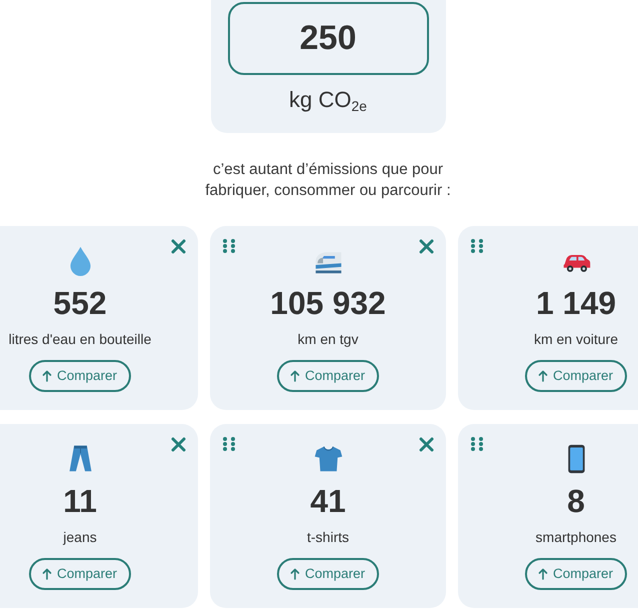 The width and height of the screenshot is (638, 609). What do you see at coordinates (576, 339) in the screenshot?
I see `comparison-label: km en voiture` at bounding box center [576, 339].